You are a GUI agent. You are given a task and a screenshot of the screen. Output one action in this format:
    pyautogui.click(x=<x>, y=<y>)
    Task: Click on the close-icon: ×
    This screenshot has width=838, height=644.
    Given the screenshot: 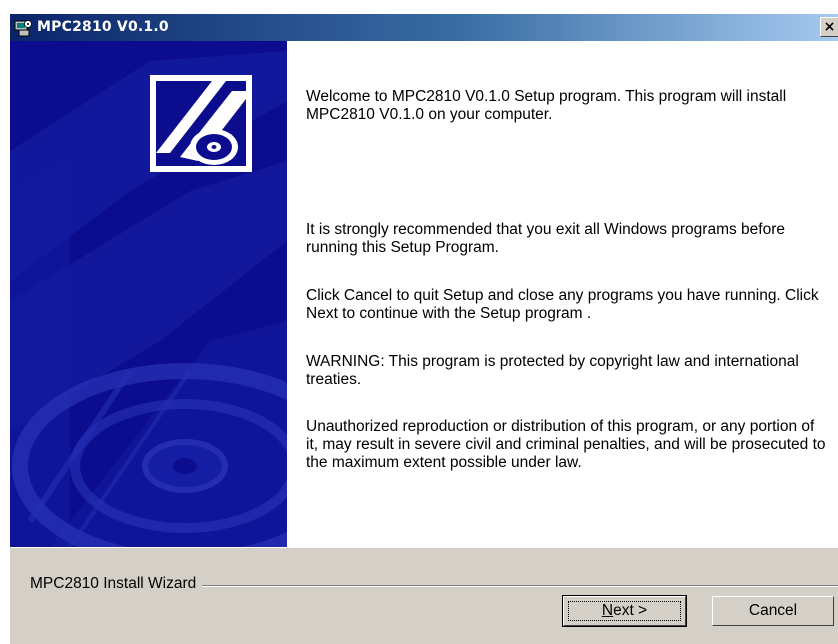 What is the action you would take?
    pyautogui.click(x=829, y=27)
    